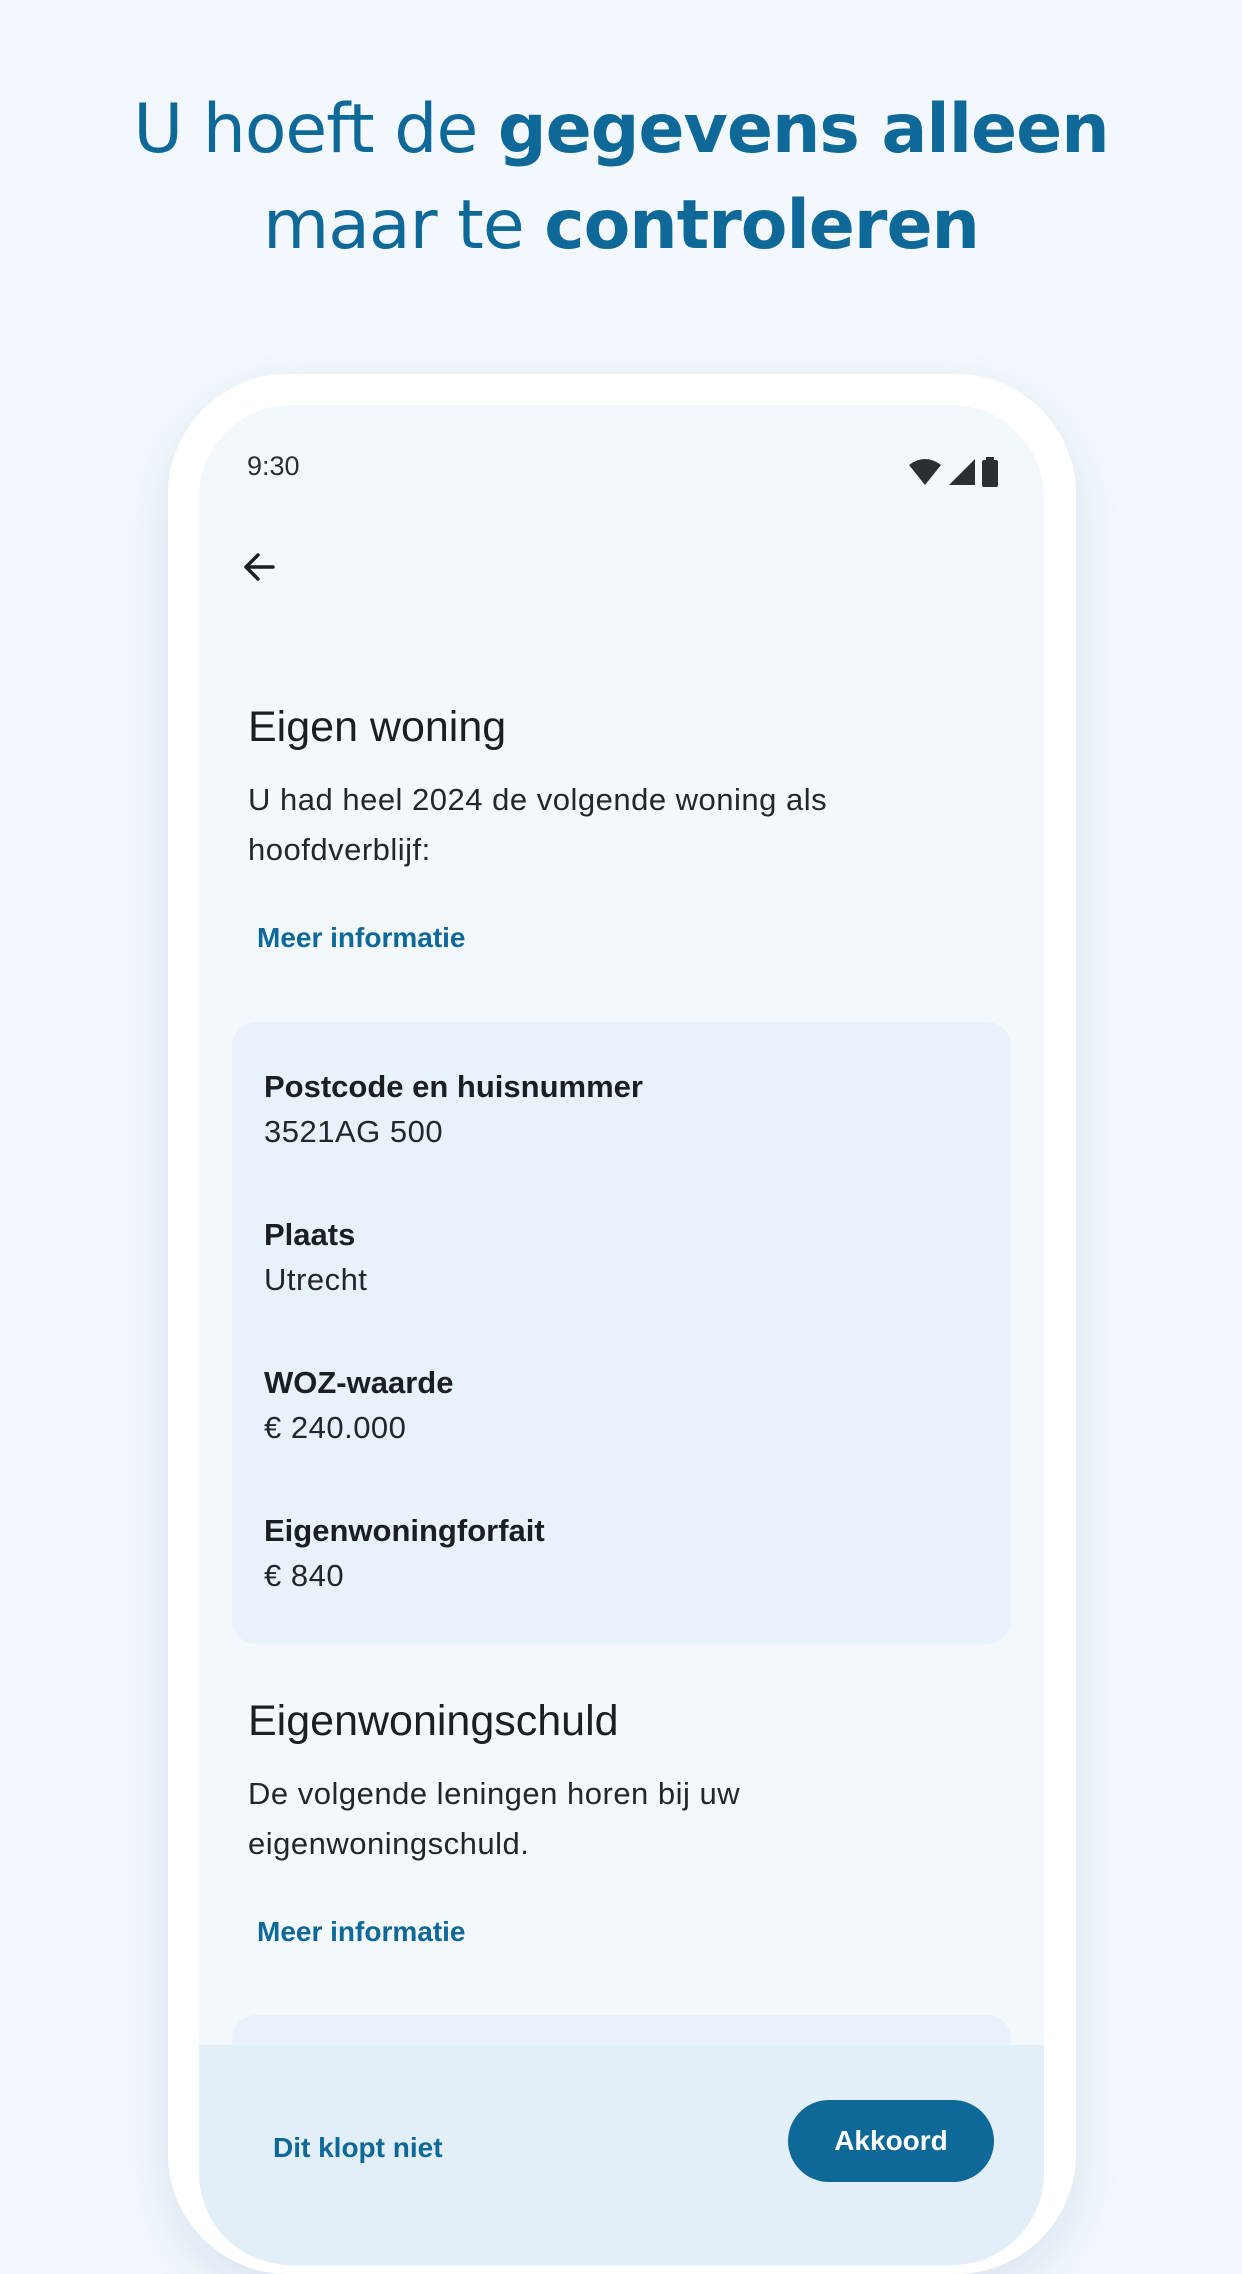 This screenshot has height=2274, width=1242. I want to click on headline-line-1: U hoeft de gegevens alleen, so click(621, 129).